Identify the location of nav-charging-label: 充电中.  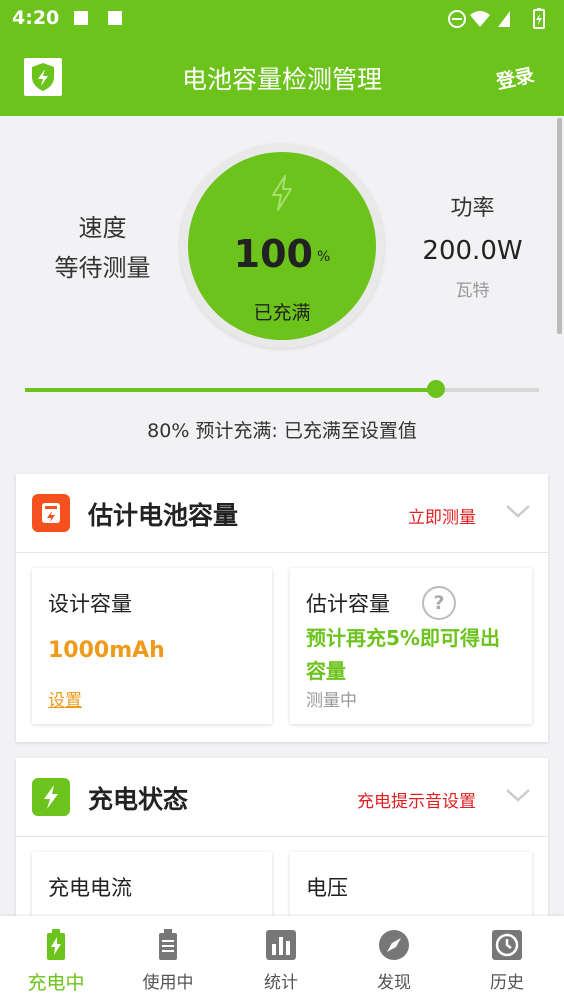
(56, 983).